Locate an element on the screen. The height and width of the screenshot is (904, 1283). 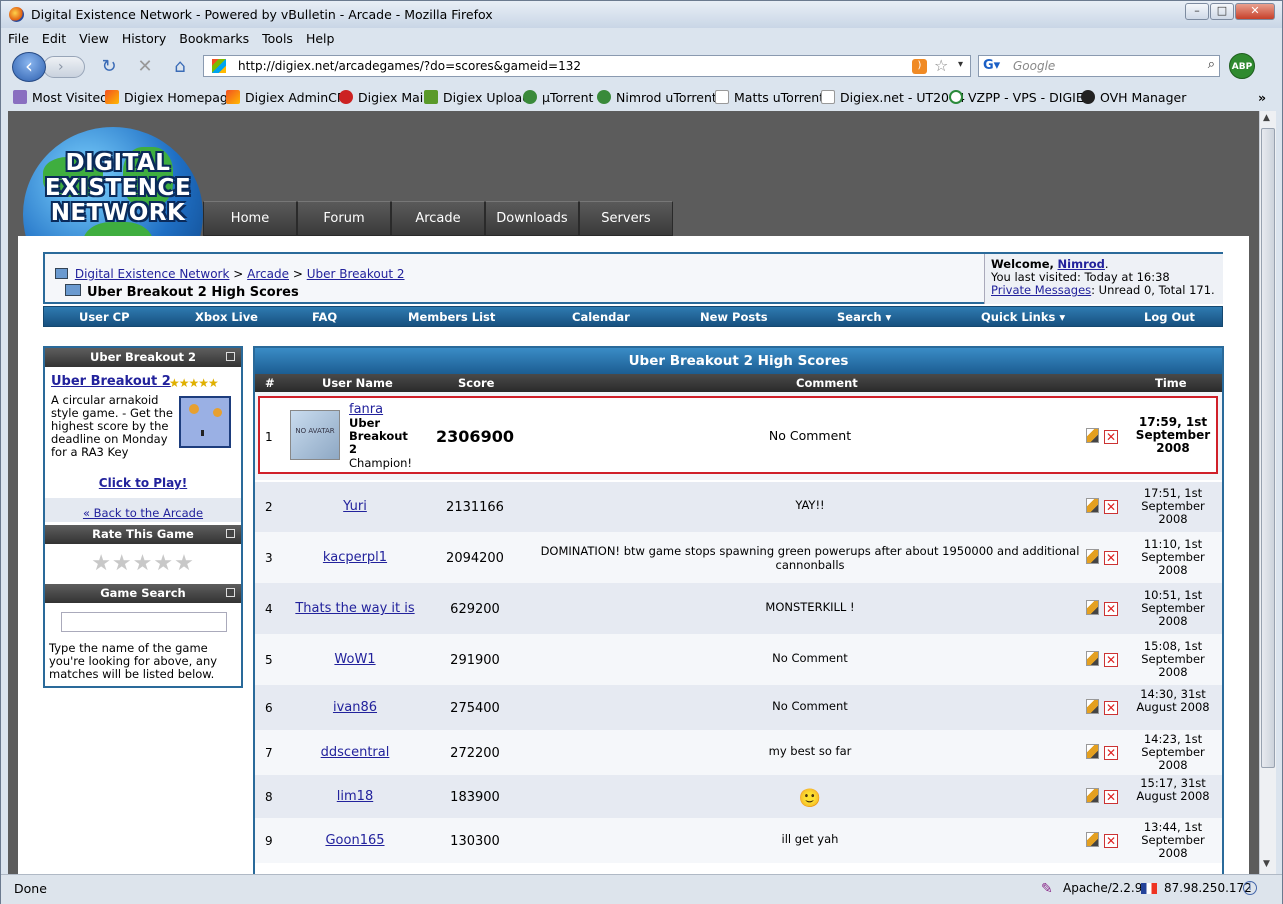
bookmark-digiex-admincp: Digiex AdminCP is located at coordinates (285, 97).